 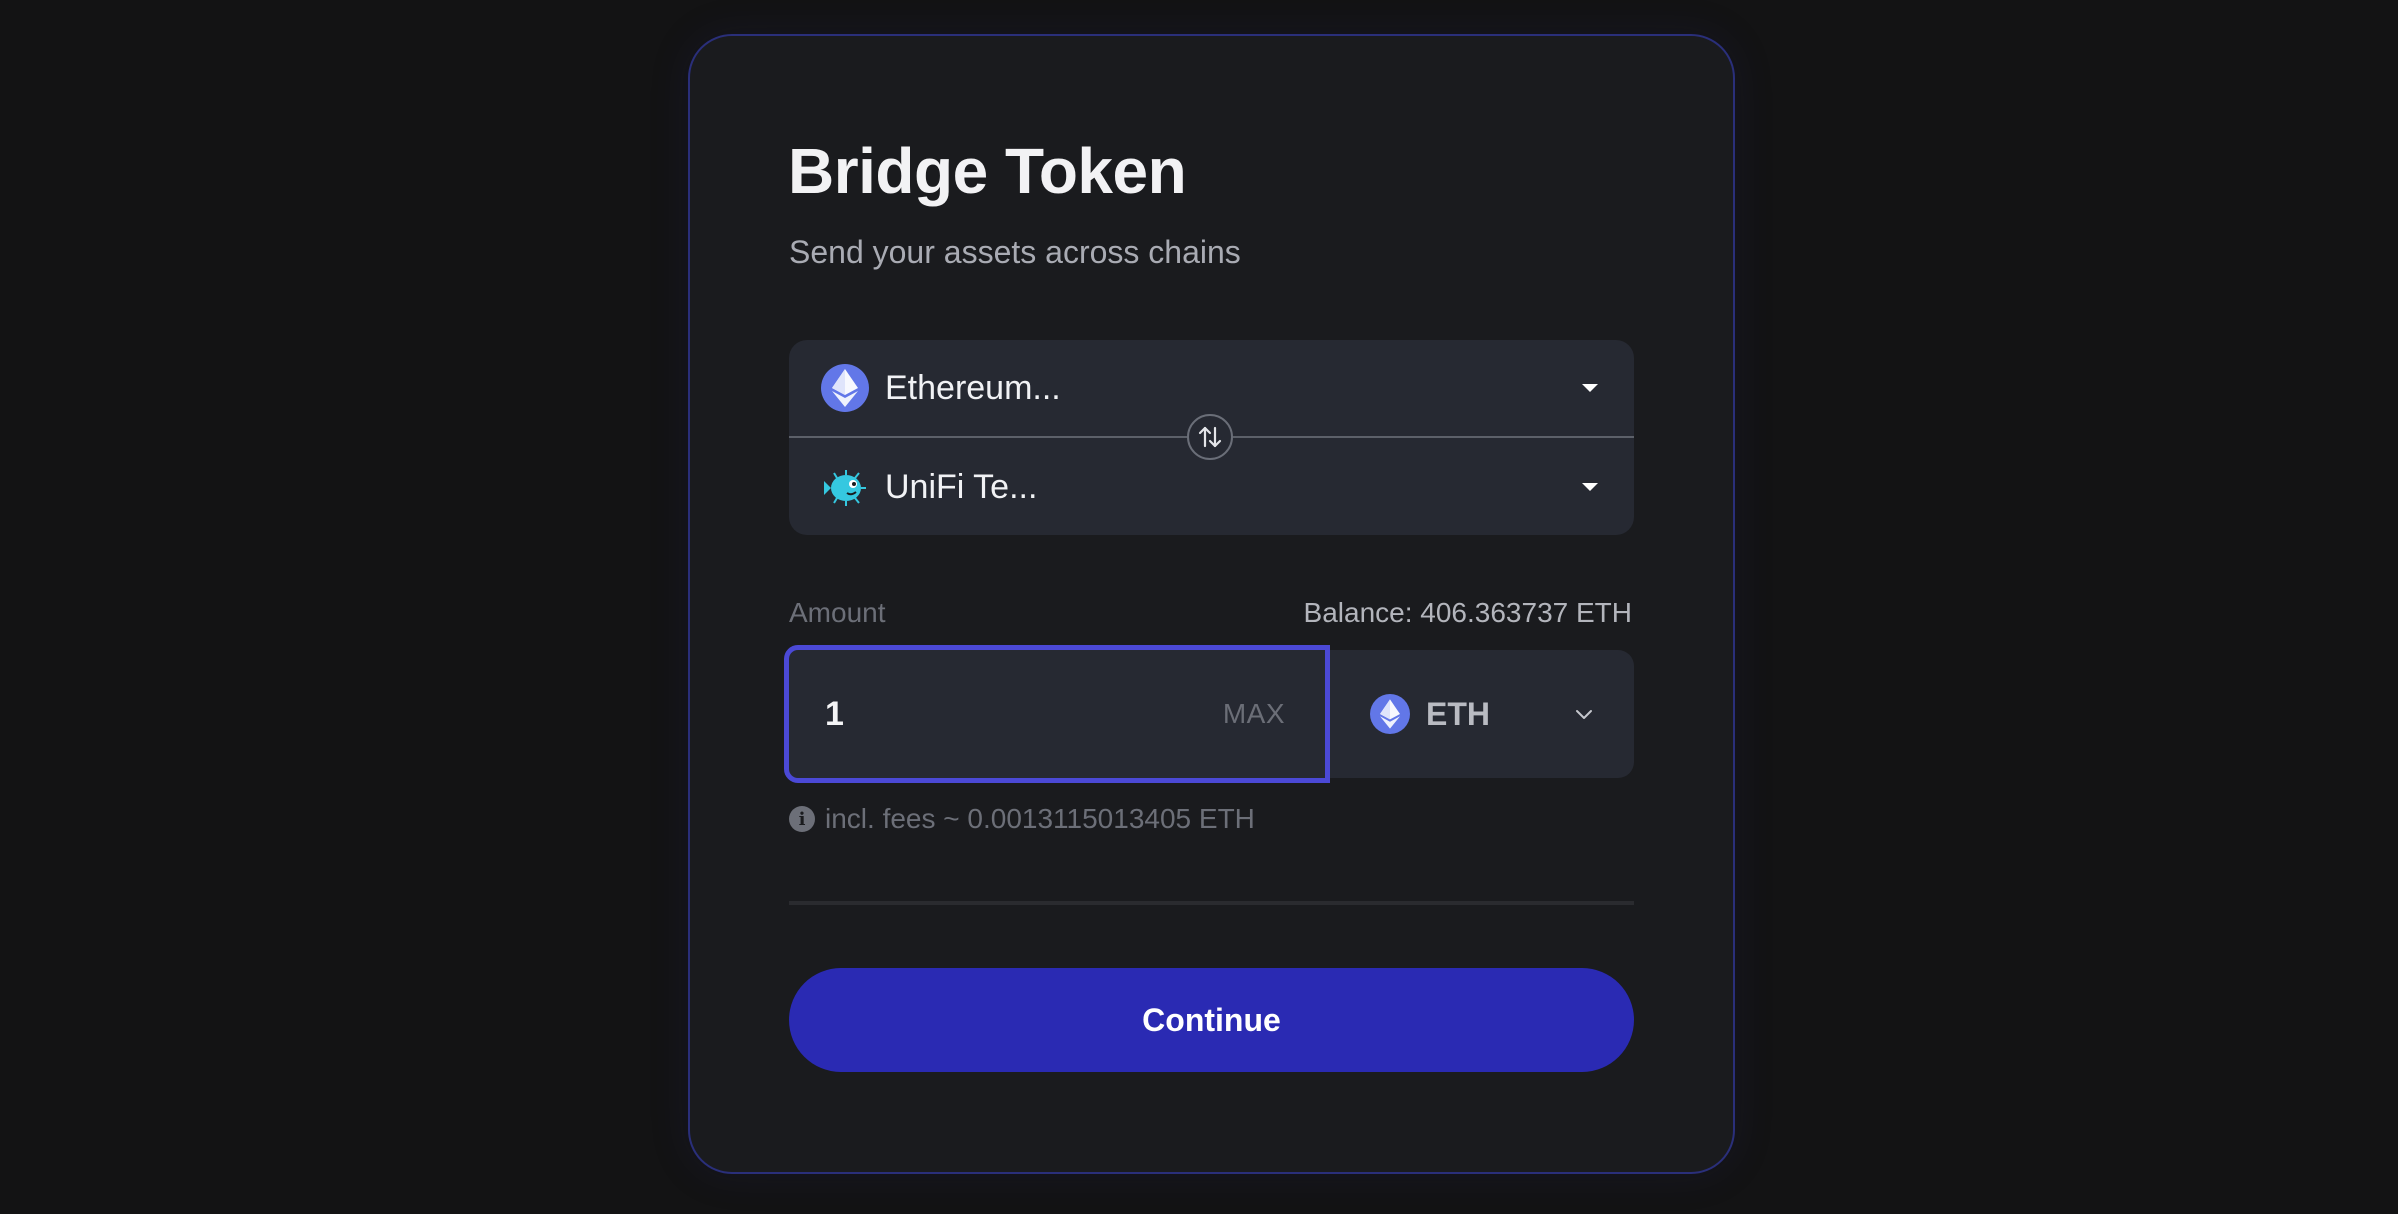 I want to click on chevron-down-icon, so click(x=1584, y=714).